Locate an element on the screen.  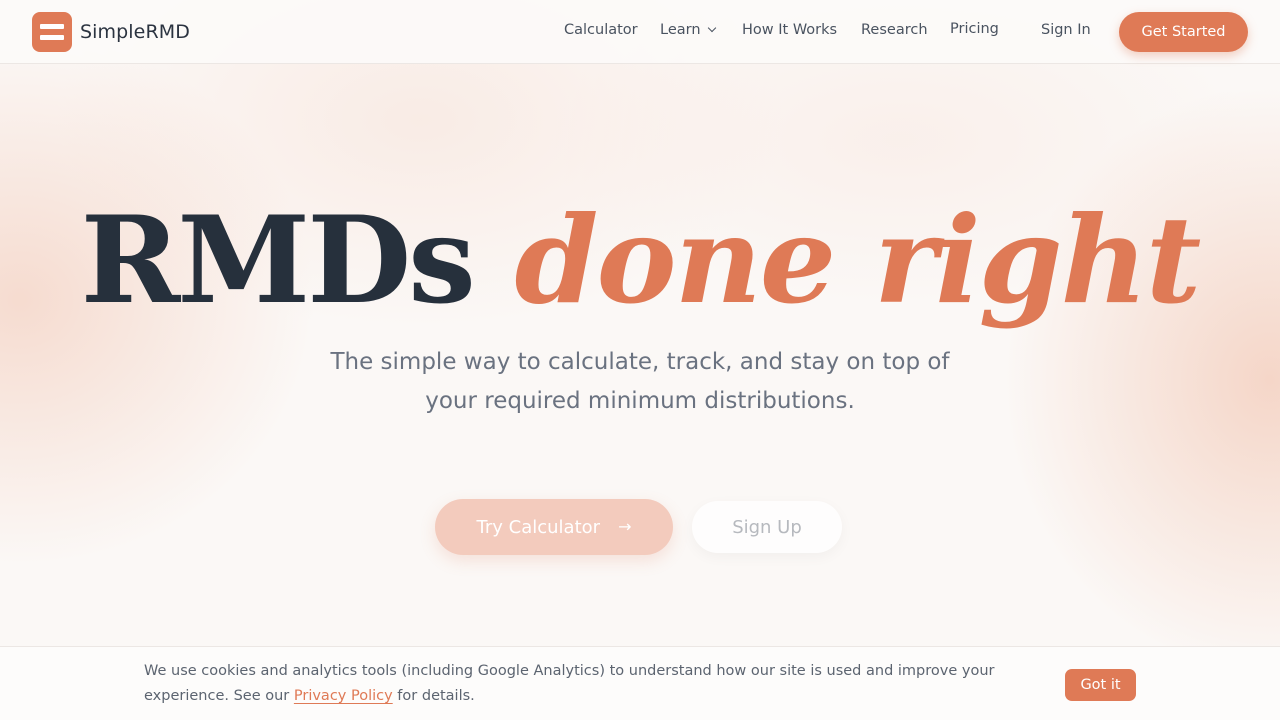
cookie-accept-button: Got it is located at coordinates (1100, 685).